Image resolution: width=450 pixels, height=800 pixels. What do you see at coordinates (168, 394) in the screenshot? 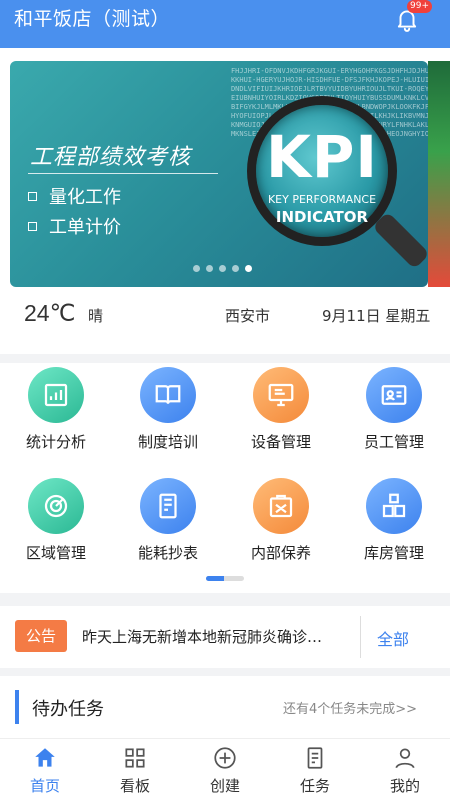
I see `book-icon` at bounding box center [168, 394].